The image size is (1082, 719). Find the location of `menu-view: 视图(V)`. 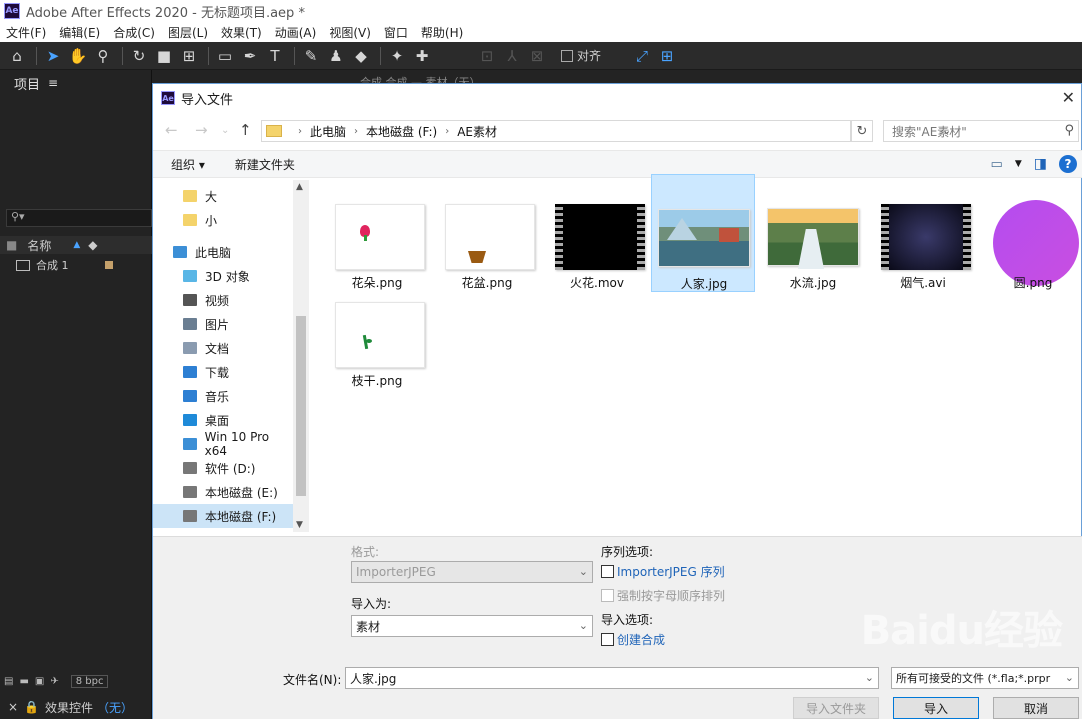

menu-view: 视图(V) is located at coordinates (350, 32).